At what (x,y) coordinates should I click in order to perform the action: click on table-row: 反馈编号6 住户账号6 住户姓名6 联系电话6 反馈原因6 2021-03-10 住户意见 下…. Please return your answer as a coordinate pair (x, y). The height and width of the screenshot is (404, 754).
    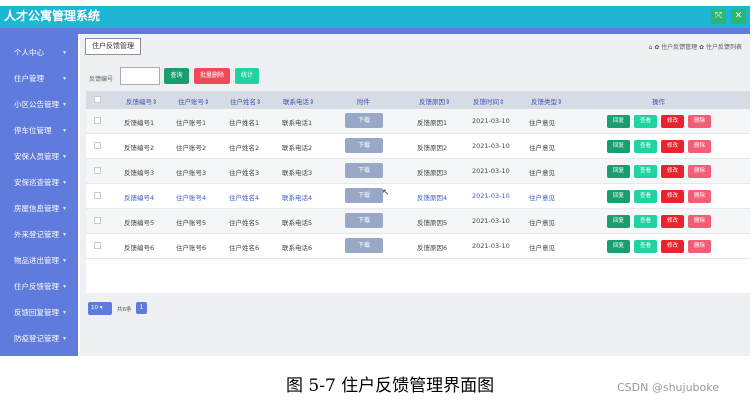
    Looking at the image, I should click on (418, 246).